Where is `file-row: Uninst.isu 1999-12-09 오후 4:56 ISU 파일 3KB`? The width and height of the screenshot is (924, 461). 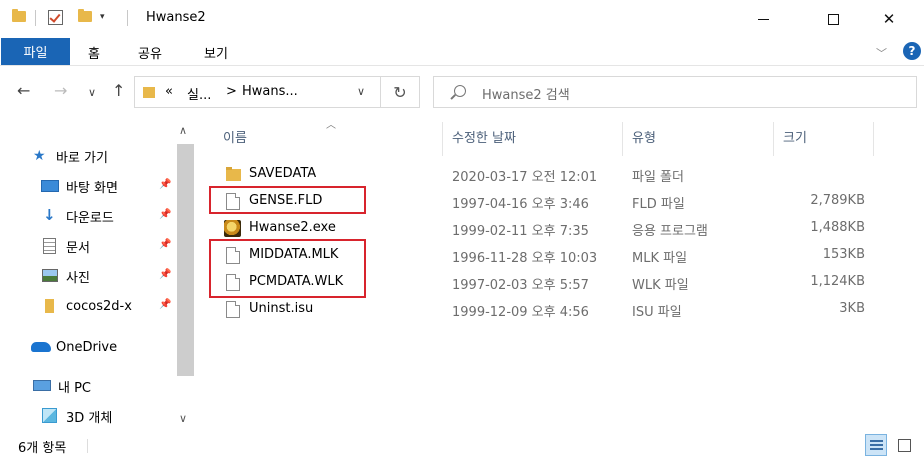 file-row: Uninst.isu 1999-12-09 오후 4:56 ISU 파일 3KB is located at coordinates (560, 309).